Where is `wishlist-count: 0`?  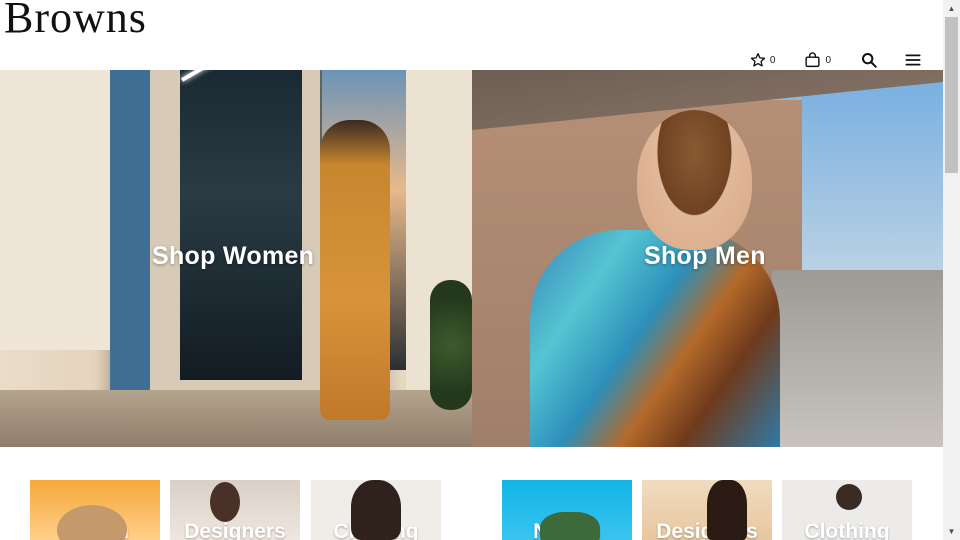
wishlist-count: 0 is located at coordinates (772, 60).